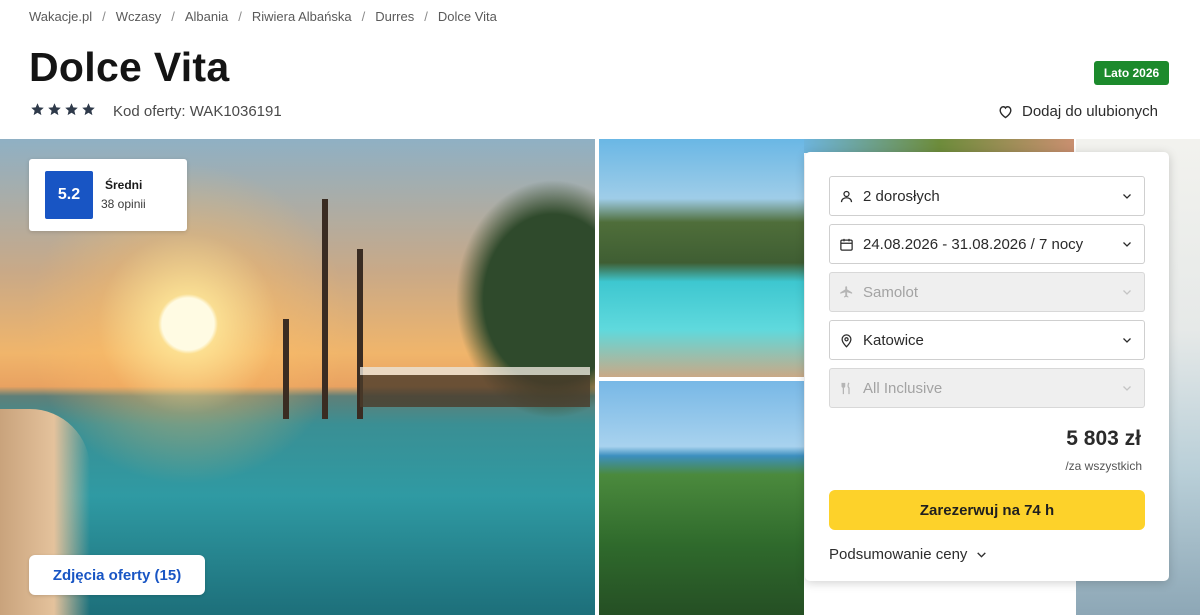  Describe the element at coordinates (129, 67) in the screenshot. I see `page-title: Dolce Vita` at that location.